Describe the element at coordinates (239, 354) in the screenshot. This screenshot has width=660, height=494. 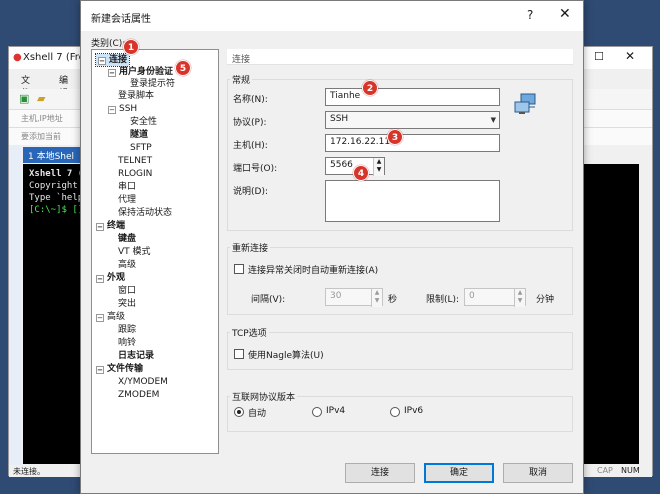
I see `nagle-checkbox` at that location.